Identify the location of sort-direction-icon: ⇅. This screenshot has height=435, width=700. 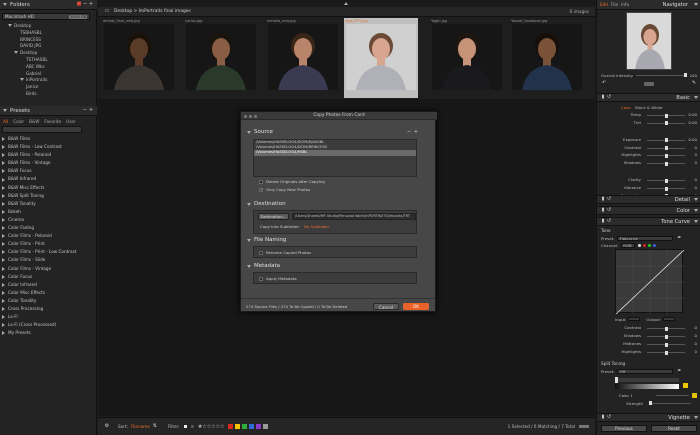
(155, 427).